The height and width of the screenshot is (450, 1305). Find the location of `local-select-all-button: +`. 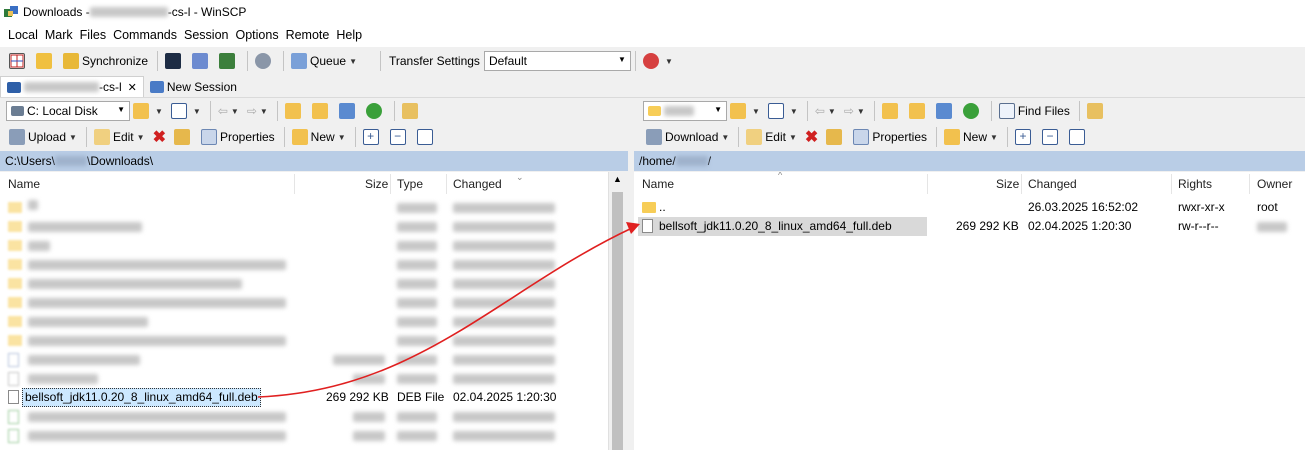

local-select-all-button: + is located at coordinates (372, 137).